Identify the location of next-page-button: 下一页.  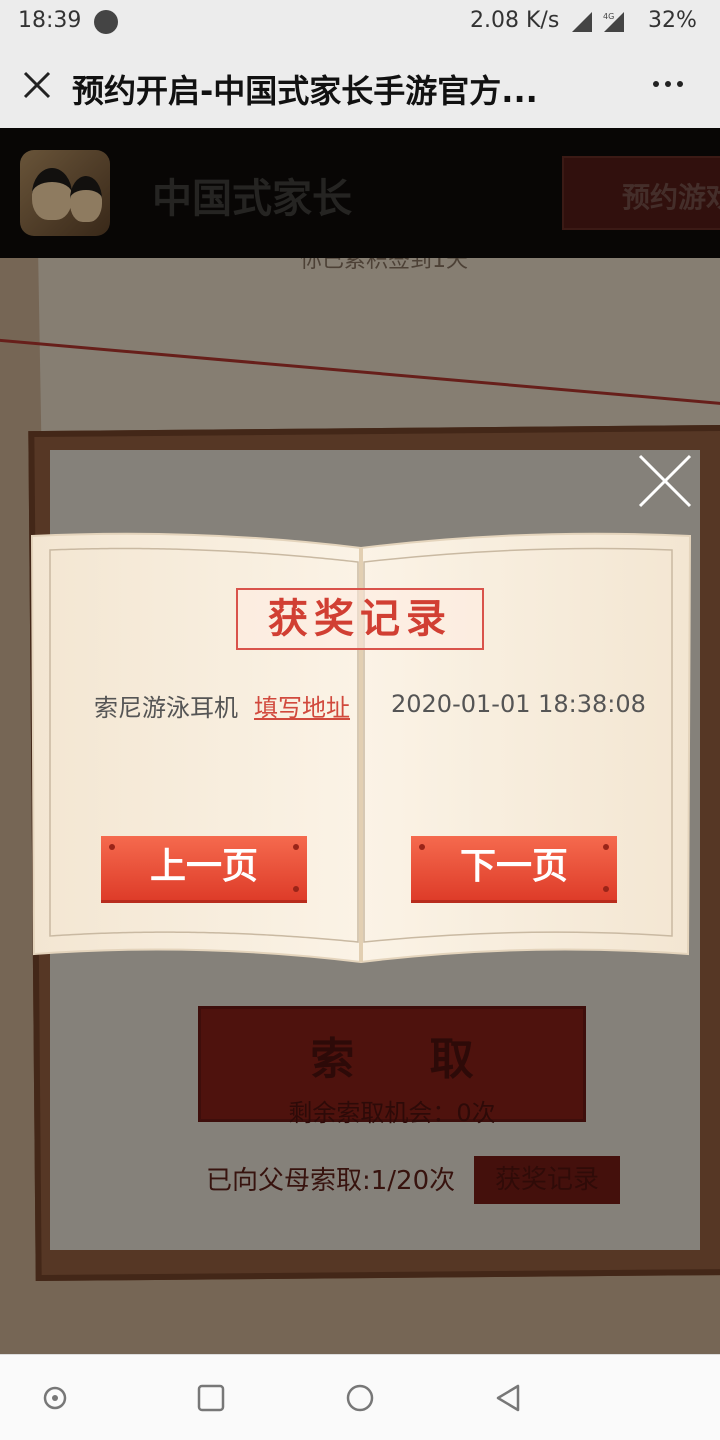
(514, 868).